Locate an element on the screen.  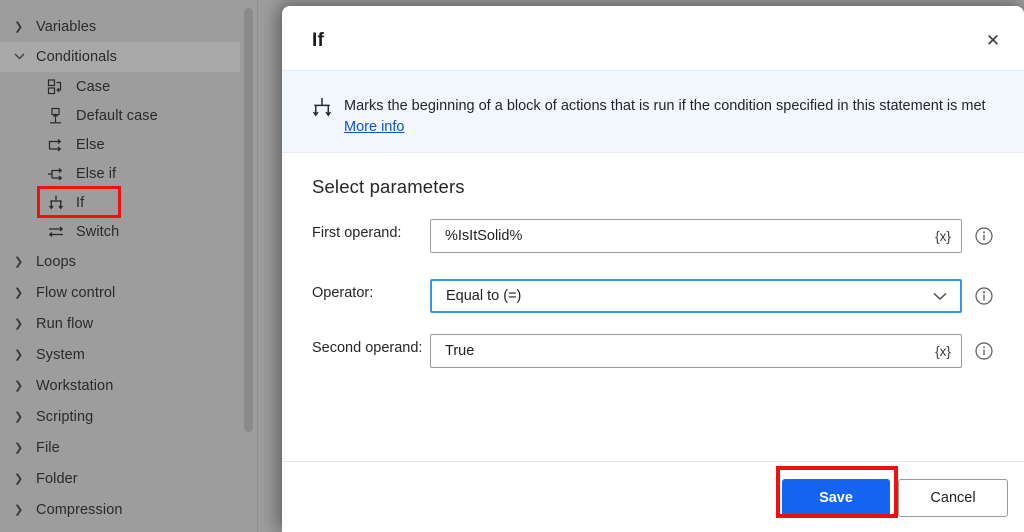
sidebar-group-conditionals: Conditionals is located at coordinates (120, 57).